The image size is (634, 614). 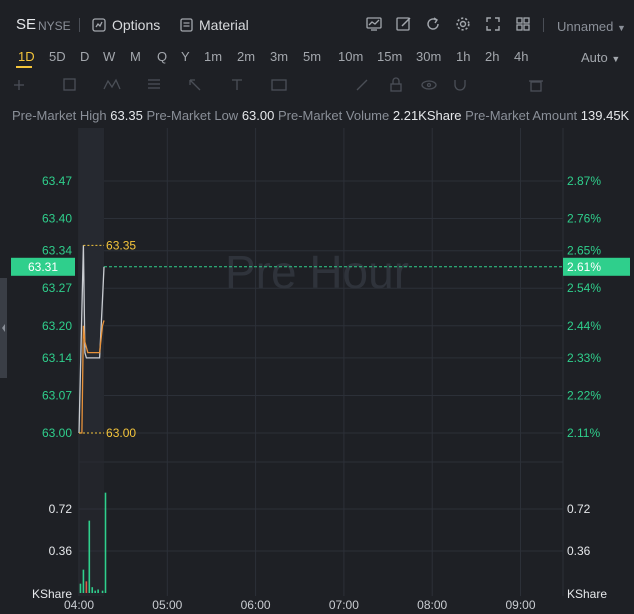 What do you see at coordinates (57, 326) in the screenshot?
I see `y-tick-price: 63.20` at bounding box center [57, 326].